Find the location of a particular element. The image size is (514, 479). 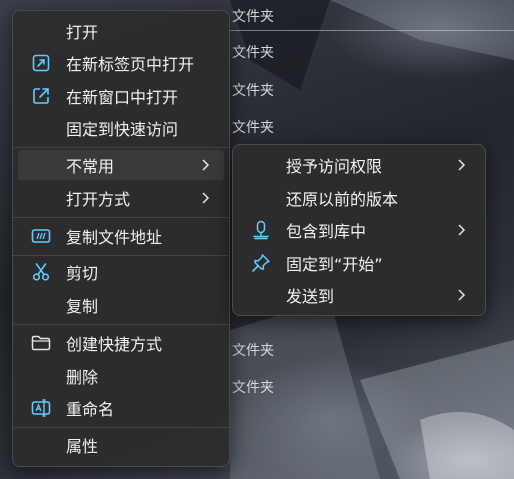

submenu-item-restore-versions: 还原以前的版本 is located at coordinates (359, 198).